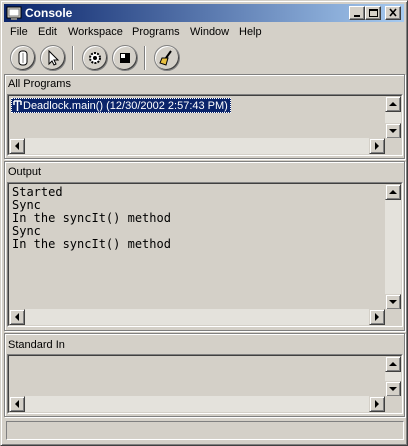 The width and height of the screenshot is (408, 446). I want to click on gear-icon, so click(95, 58).